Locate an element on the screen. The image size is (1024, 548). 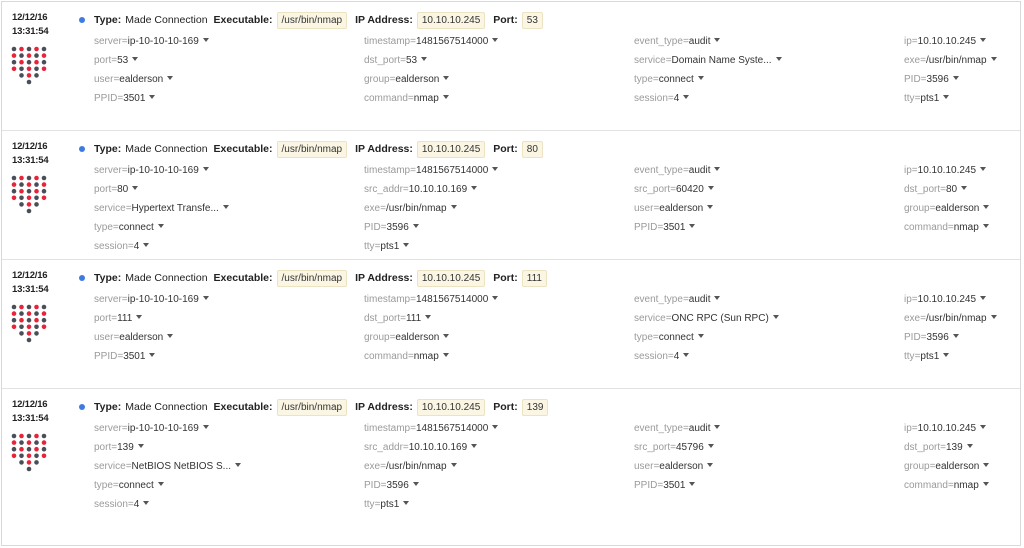
field-filter: port=139 is located at coordinates (119, 447).